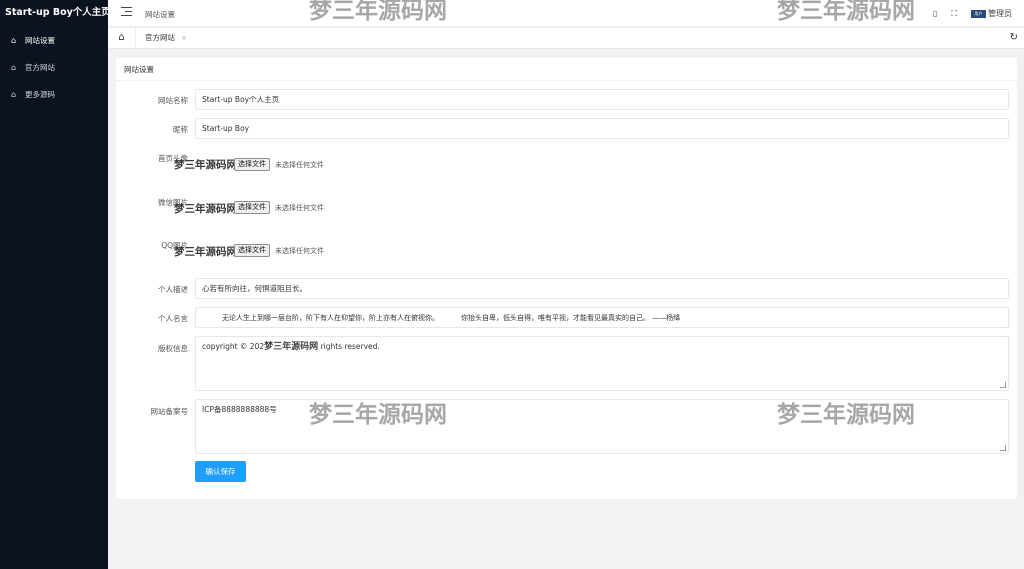 The height and width of the screenshot is (569, 1024). What do you see at coordinates (571, 318) in the screenshot?
I see `motto-text-2: 你抬头自卑，低头自得，唯有平视，才能看见最真实的自己。 ——杨绛` at bounding box center [571, 318].